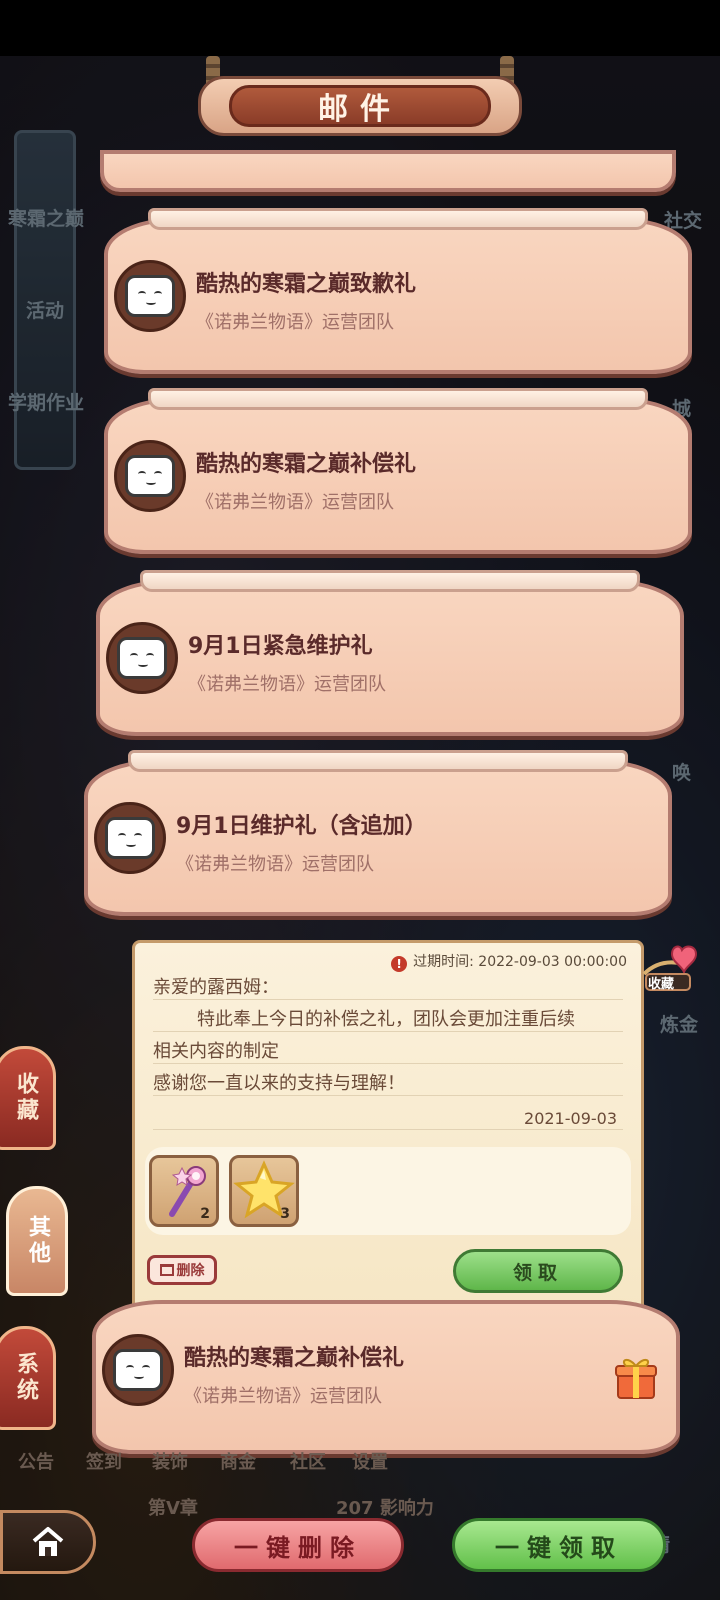  I want to click on mail-card: 酷热的寒霜之巅致歉礼 《诺弗兰物语》运营团队, so click(398, 291).